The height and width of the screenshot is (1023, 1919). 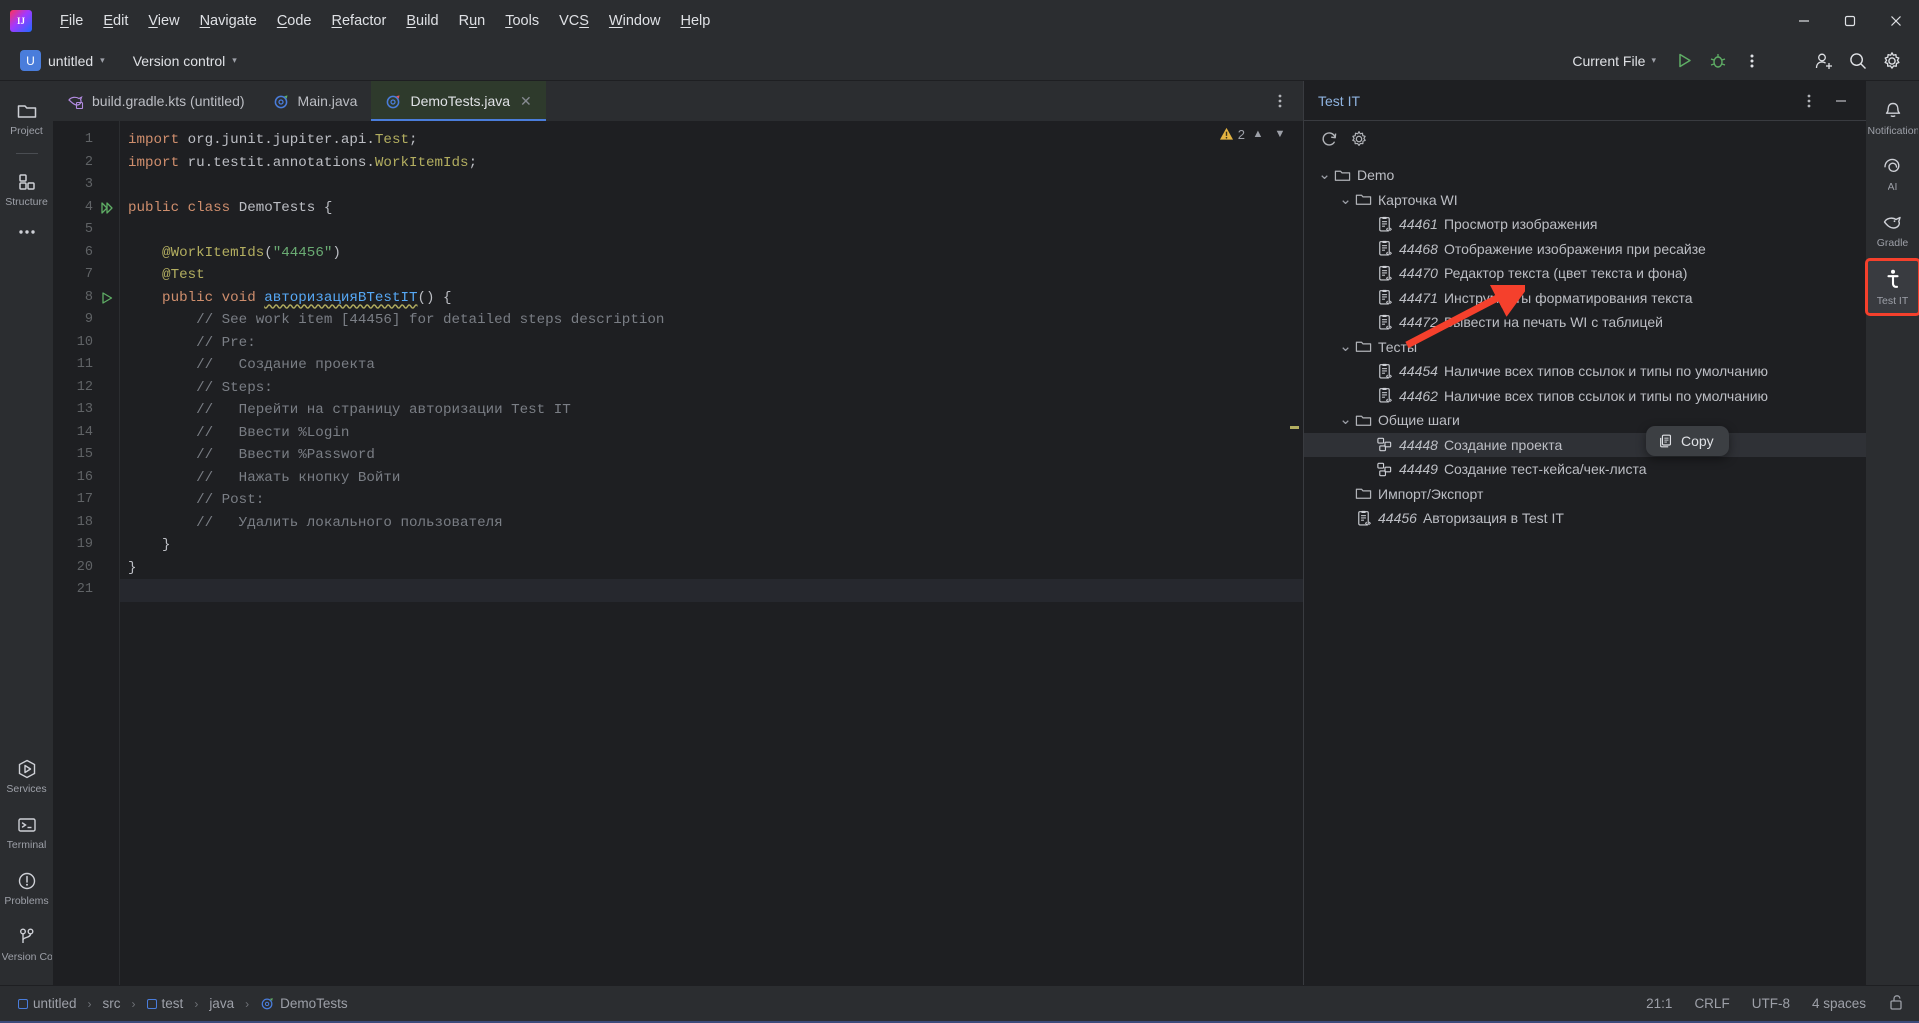 I want to click on editor-tab-build-gradle: build.gradle.kts (untitled), so click(x=156, y=101).